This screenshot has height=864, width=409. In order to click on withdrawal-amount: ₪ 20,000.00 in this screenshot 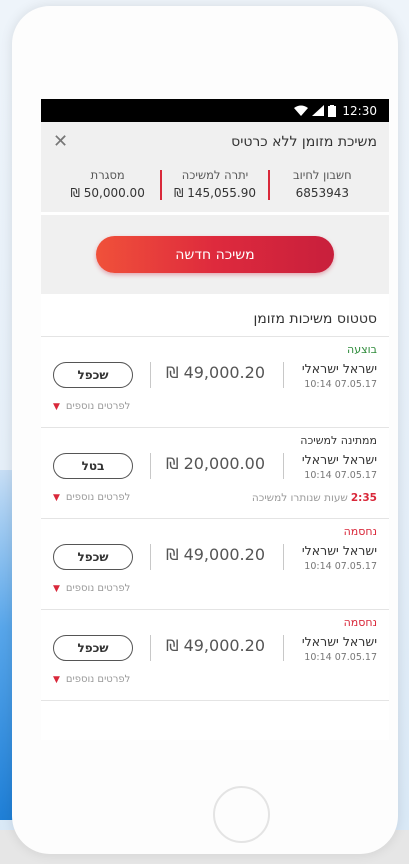, I will do `click(215, 463)`.